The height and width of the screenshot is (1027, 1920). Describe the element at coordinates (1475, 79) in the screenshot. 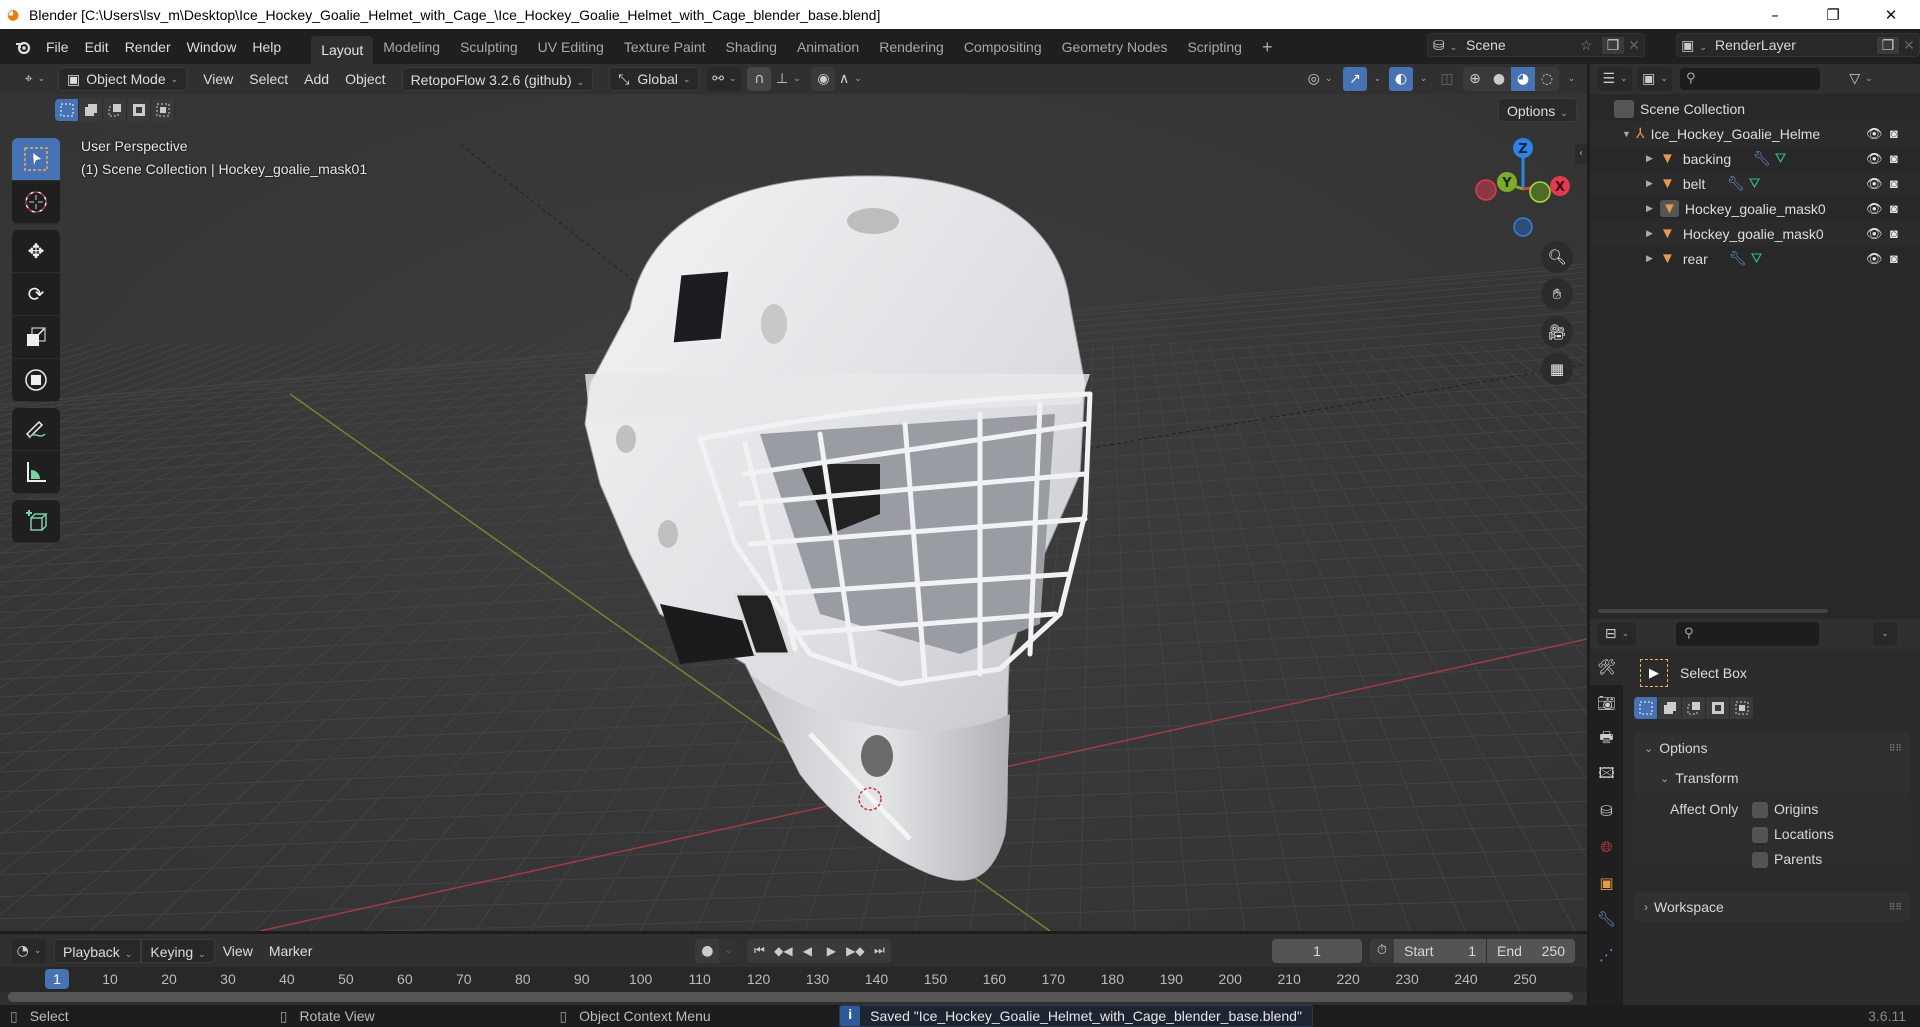

I see `shading-wireframe-icon: ⊕` at that location.